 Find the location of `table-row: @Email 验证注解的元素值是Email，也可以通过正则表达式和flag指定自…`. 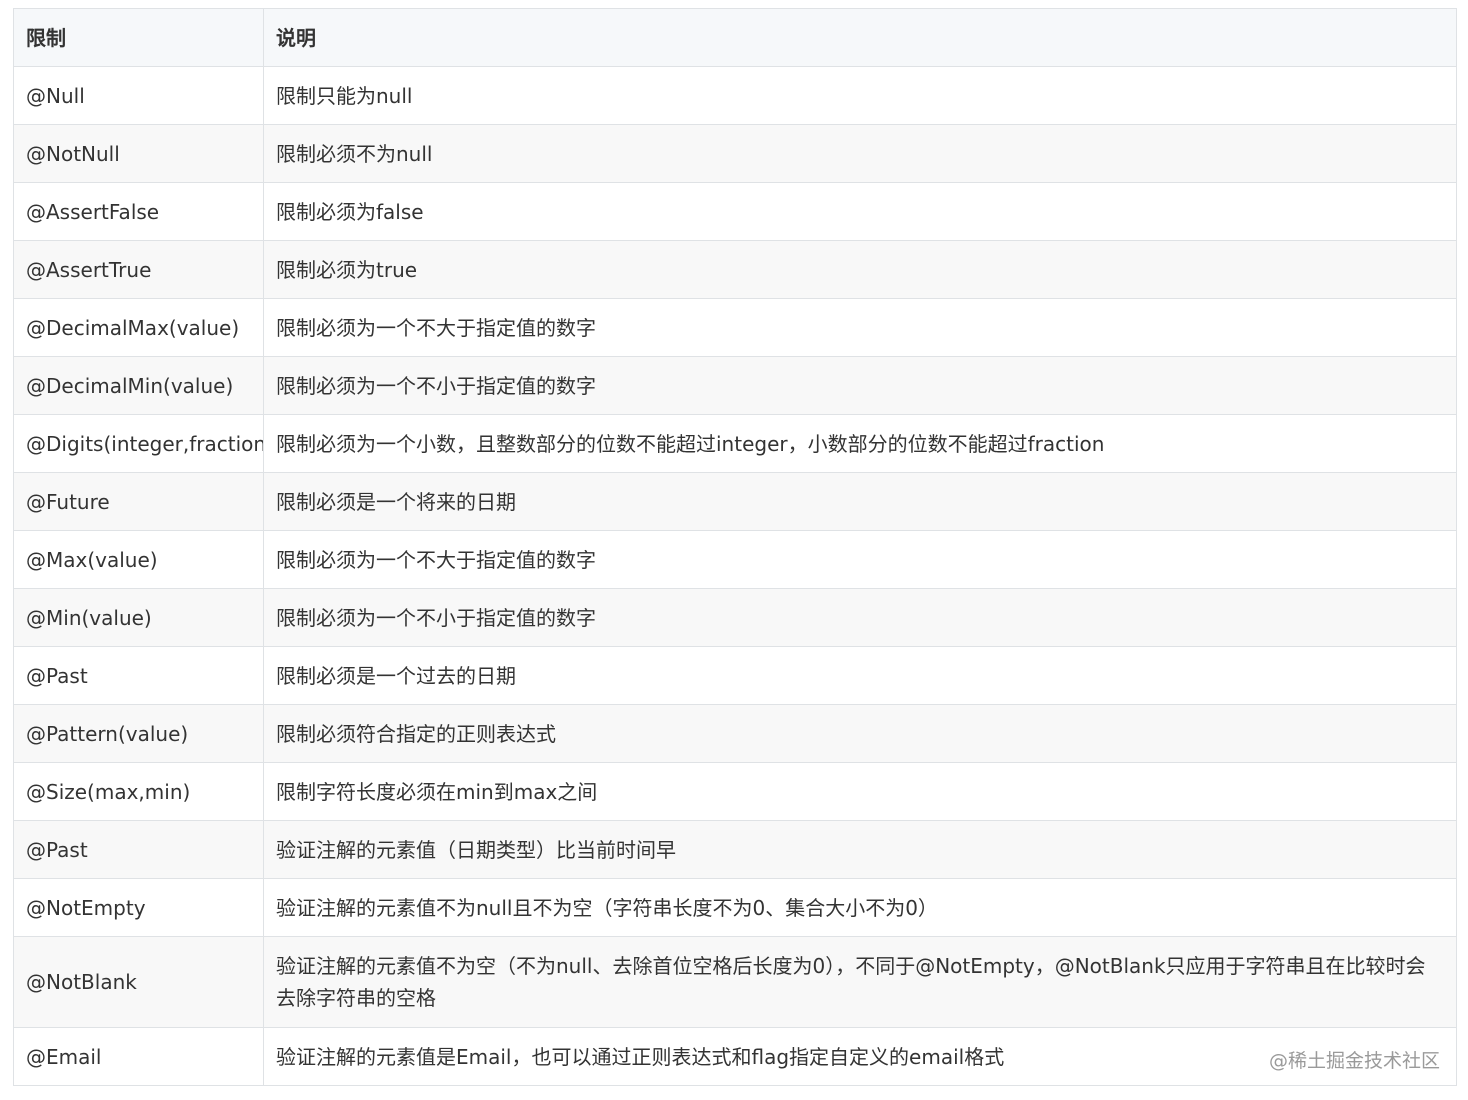

table-row: @Email 验证注解的元素值是Email，也可以通过正则表达式和flag指定自… is located at coordinates (735, 1056).